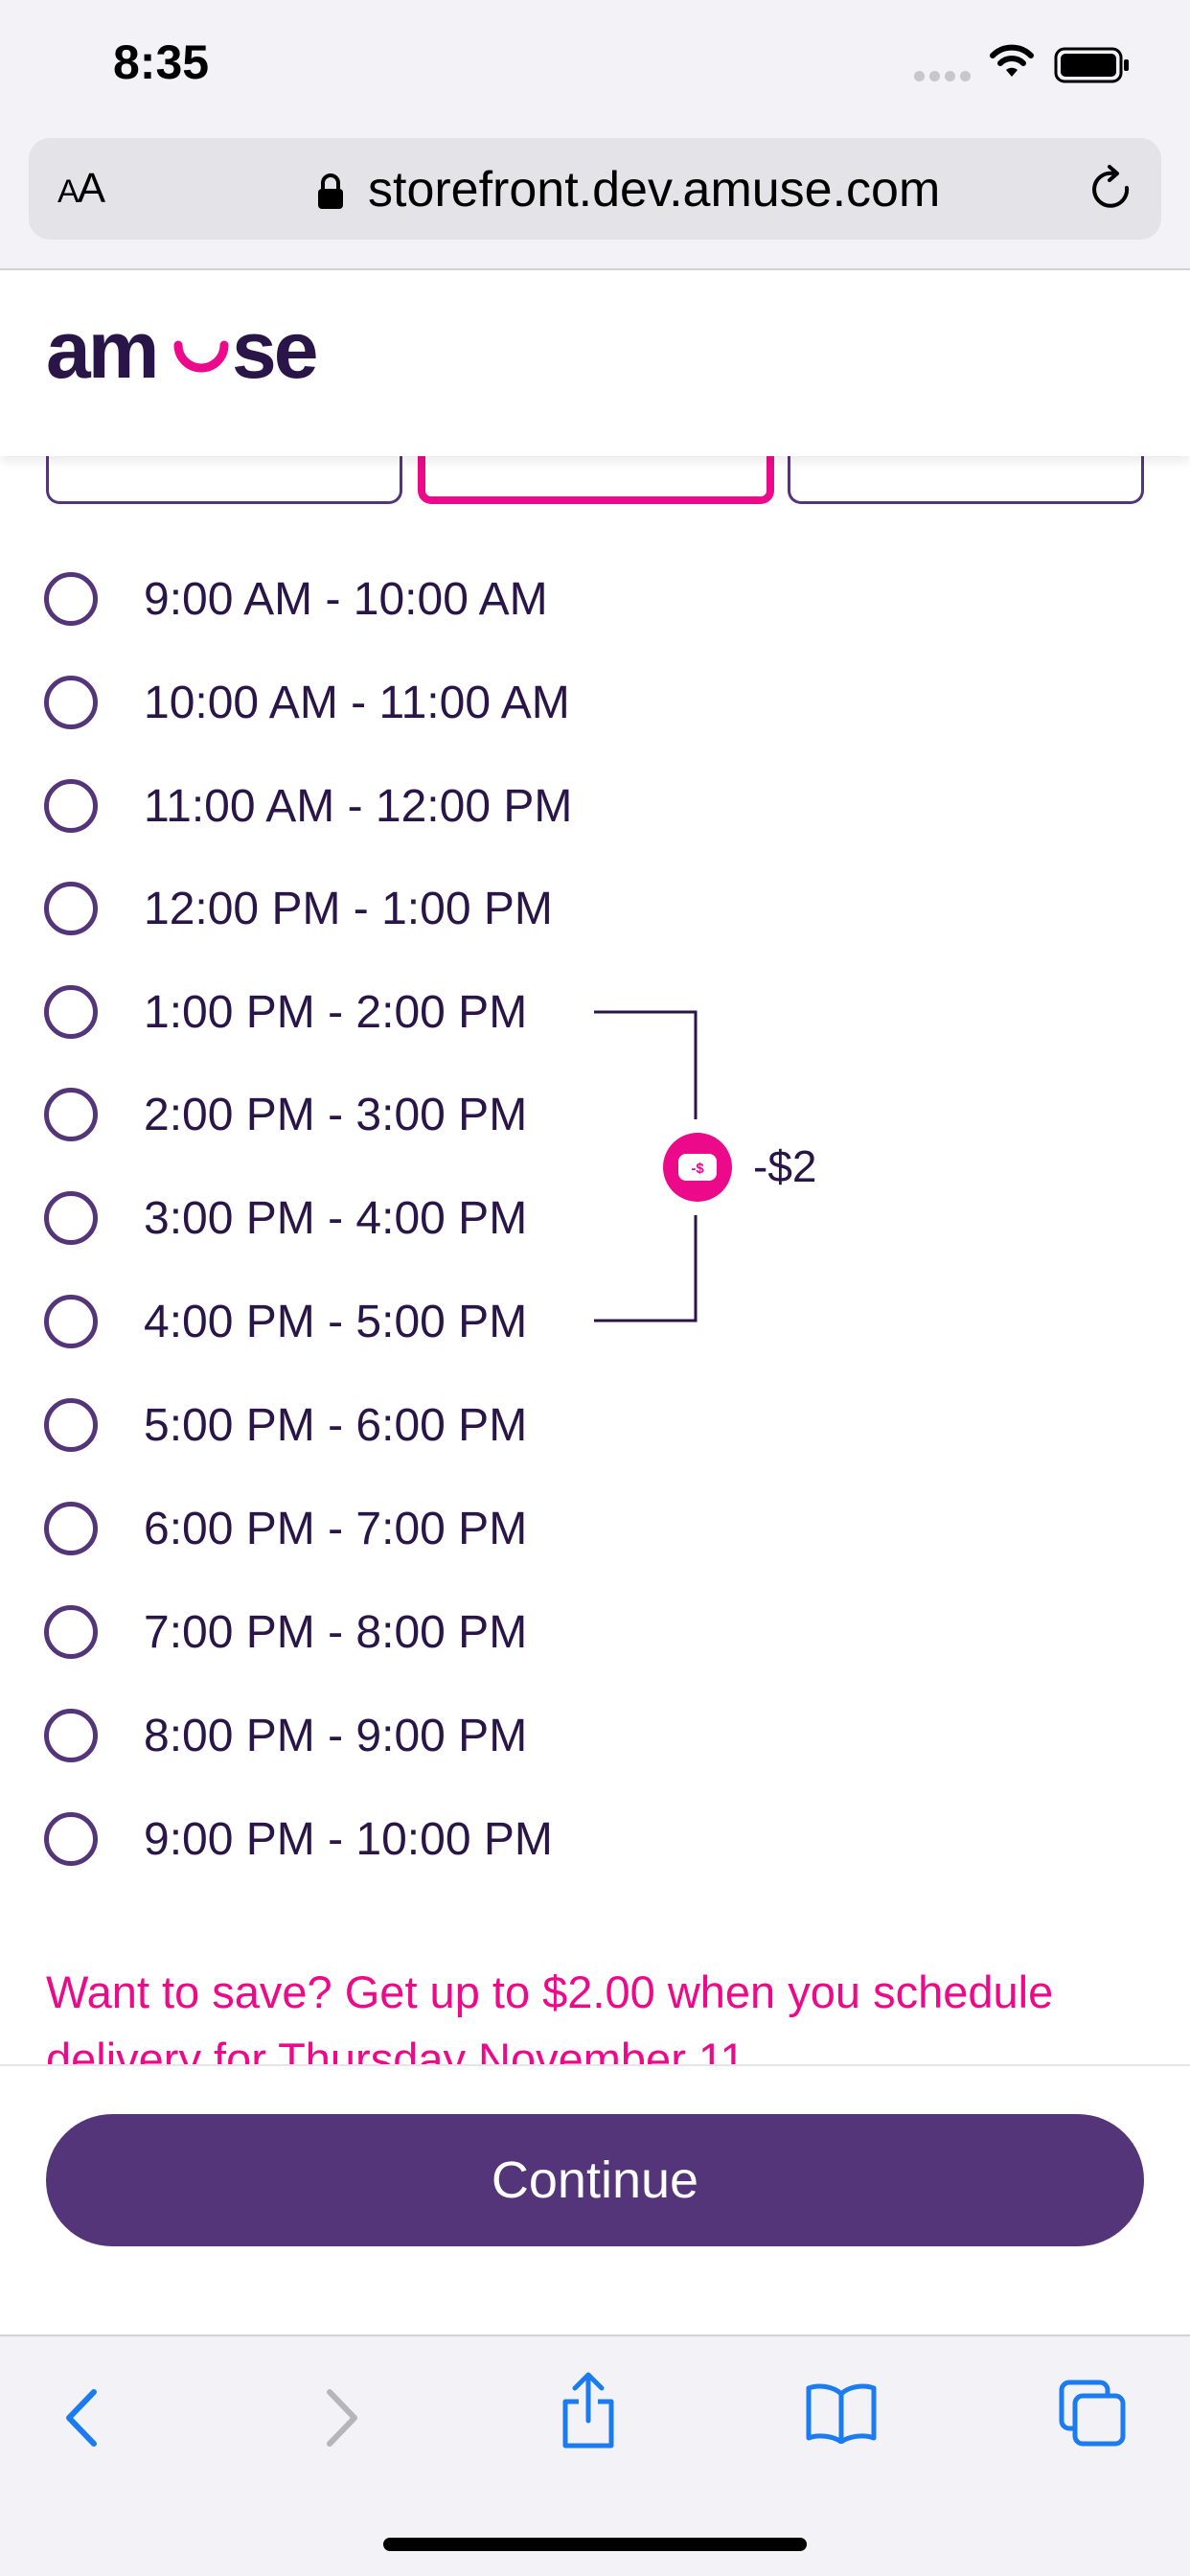 This screenshot has width=1190, height=2576. I want to click on time-slot-option: 3:00 PM - 4:00 PM, so click(312, 1218).